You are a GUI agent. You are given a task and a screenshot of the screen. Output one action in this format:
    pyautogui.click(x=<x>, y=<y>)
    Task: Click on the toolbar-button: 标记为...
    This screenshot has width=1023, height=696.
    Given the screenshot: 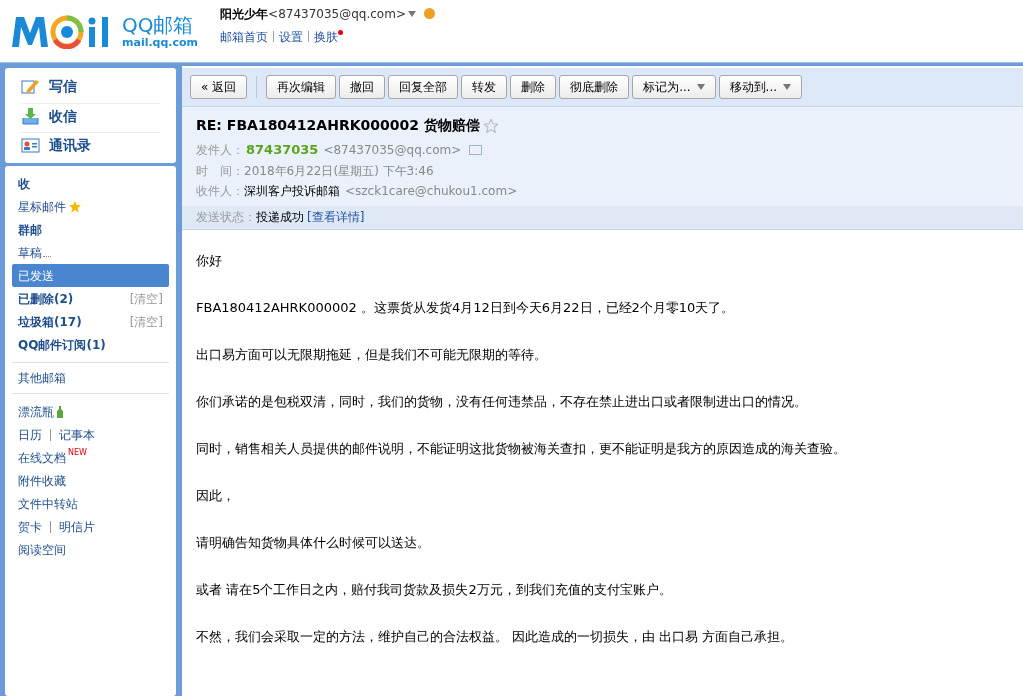 What is the action you would take?
    pyautogui.click(x=674, y=87)
    